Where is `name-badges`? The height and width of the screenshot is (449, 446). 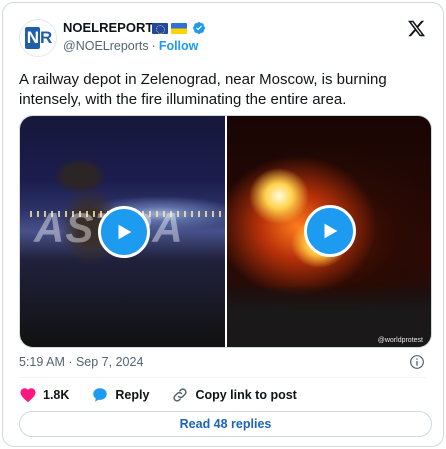
name-badges is located at coordinates (179, 28).